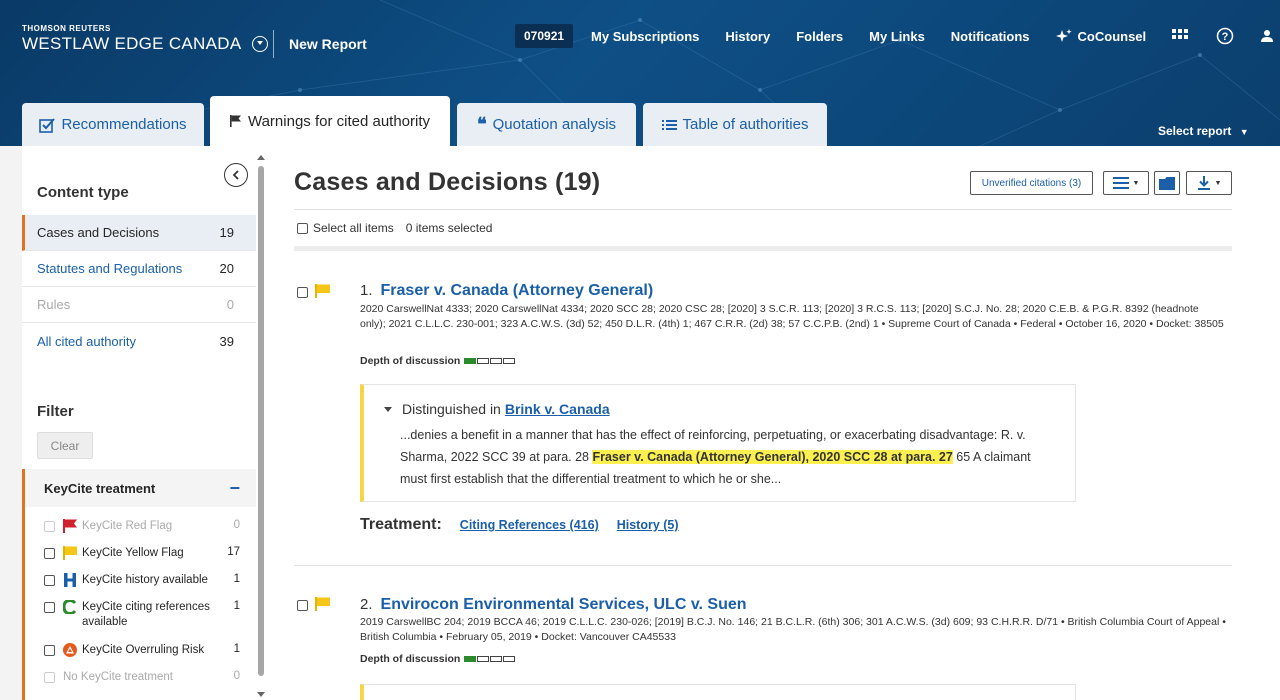 This screenshot has width=1280, height=700. I want to click on help-icon: ?, so click(1225, 36).